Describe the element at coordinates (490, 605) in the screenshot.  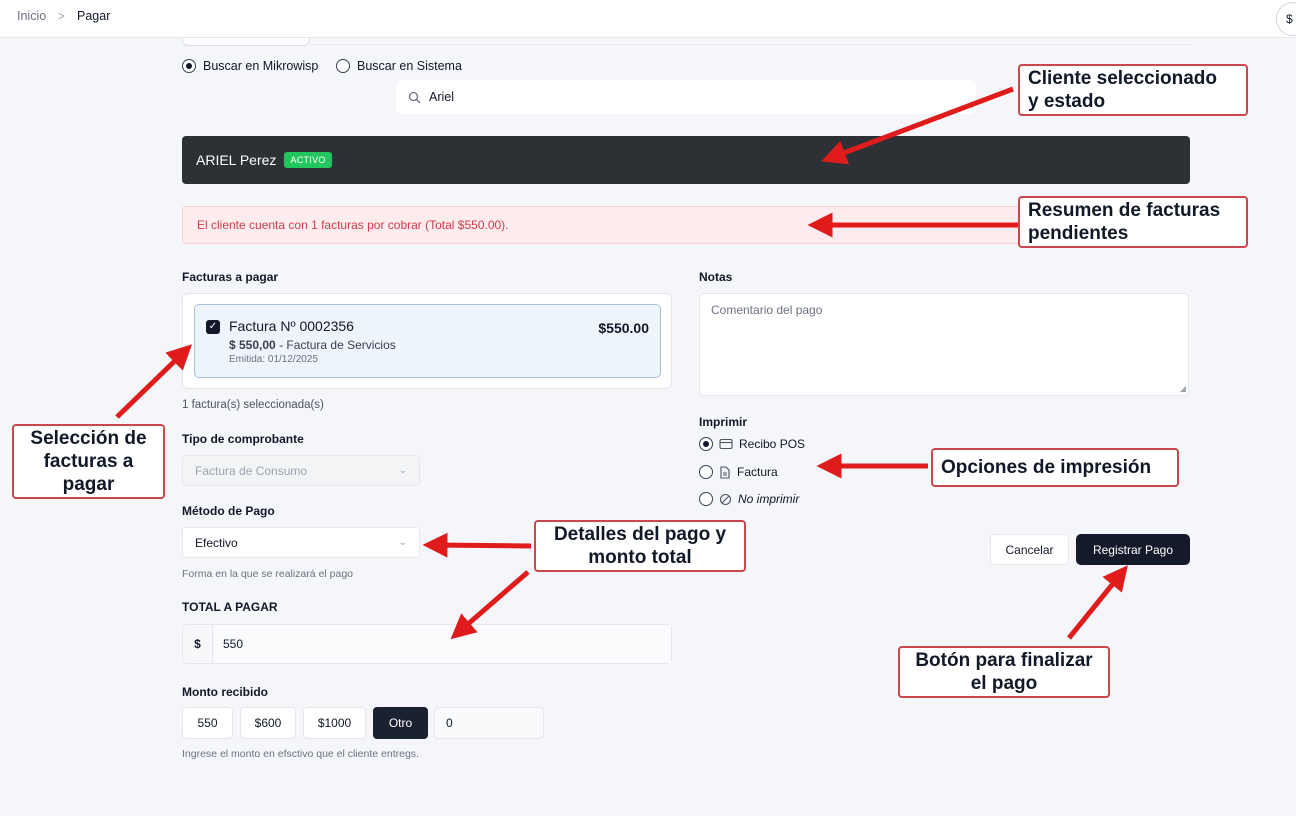
I see `arrow-total` at that location.